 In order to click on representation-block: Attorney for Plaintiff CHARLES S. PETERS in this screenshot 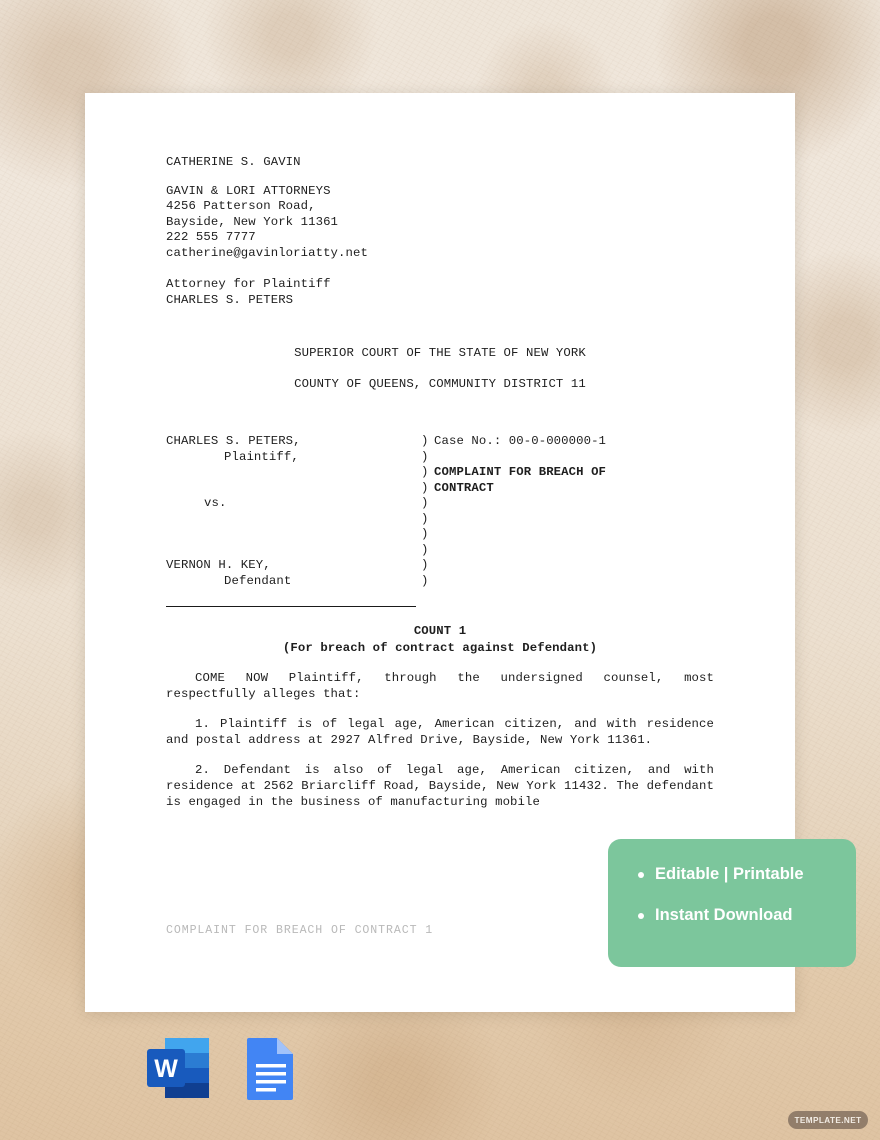, I will do `click(440, 292)`.